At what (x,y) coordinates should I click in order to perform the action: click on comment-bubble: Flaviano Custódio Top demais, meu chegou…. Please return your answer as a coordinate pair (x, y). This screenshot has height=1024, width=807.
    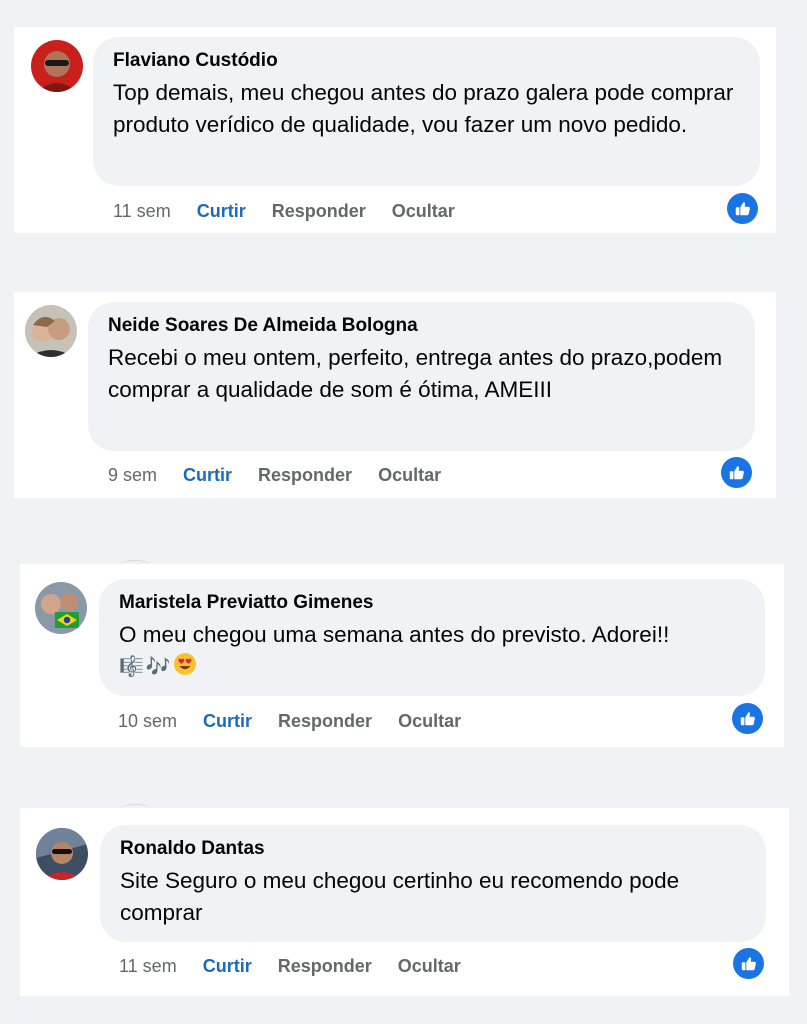
    Looking at the image, I should click on (426, 111).